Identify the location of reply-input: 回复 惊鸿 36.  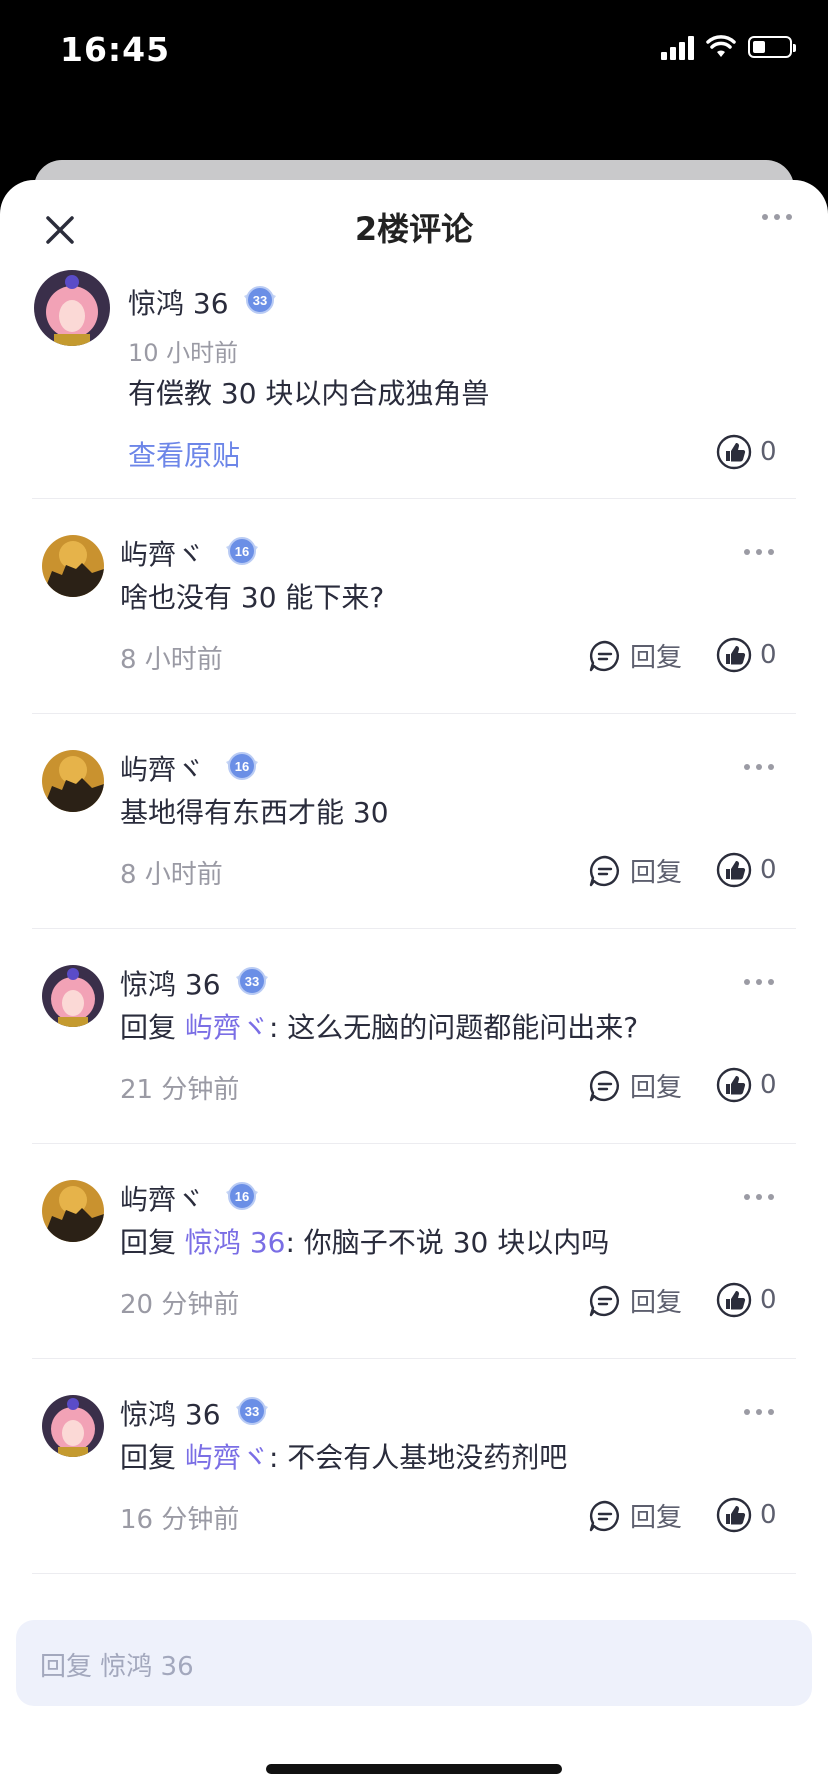
(414, 1663).